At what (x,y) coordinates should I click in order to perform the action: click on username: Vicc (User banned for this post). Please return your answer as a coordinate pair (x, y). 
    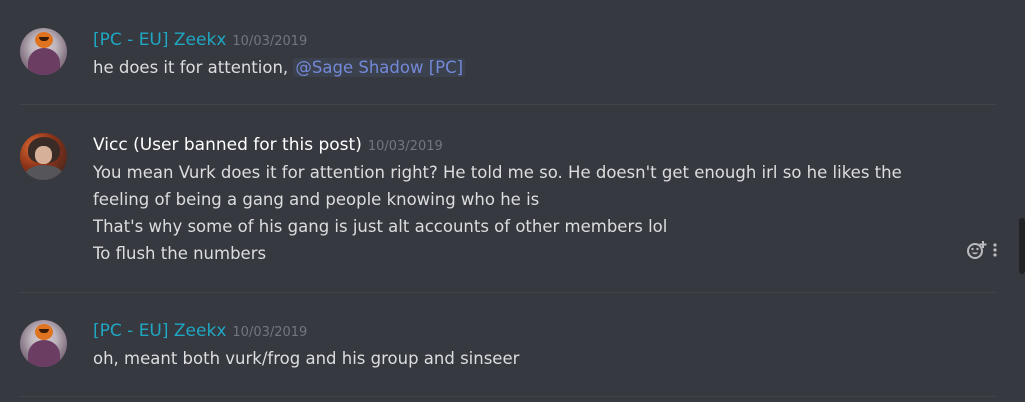
    Looking at the image, I should click on (227, 145).